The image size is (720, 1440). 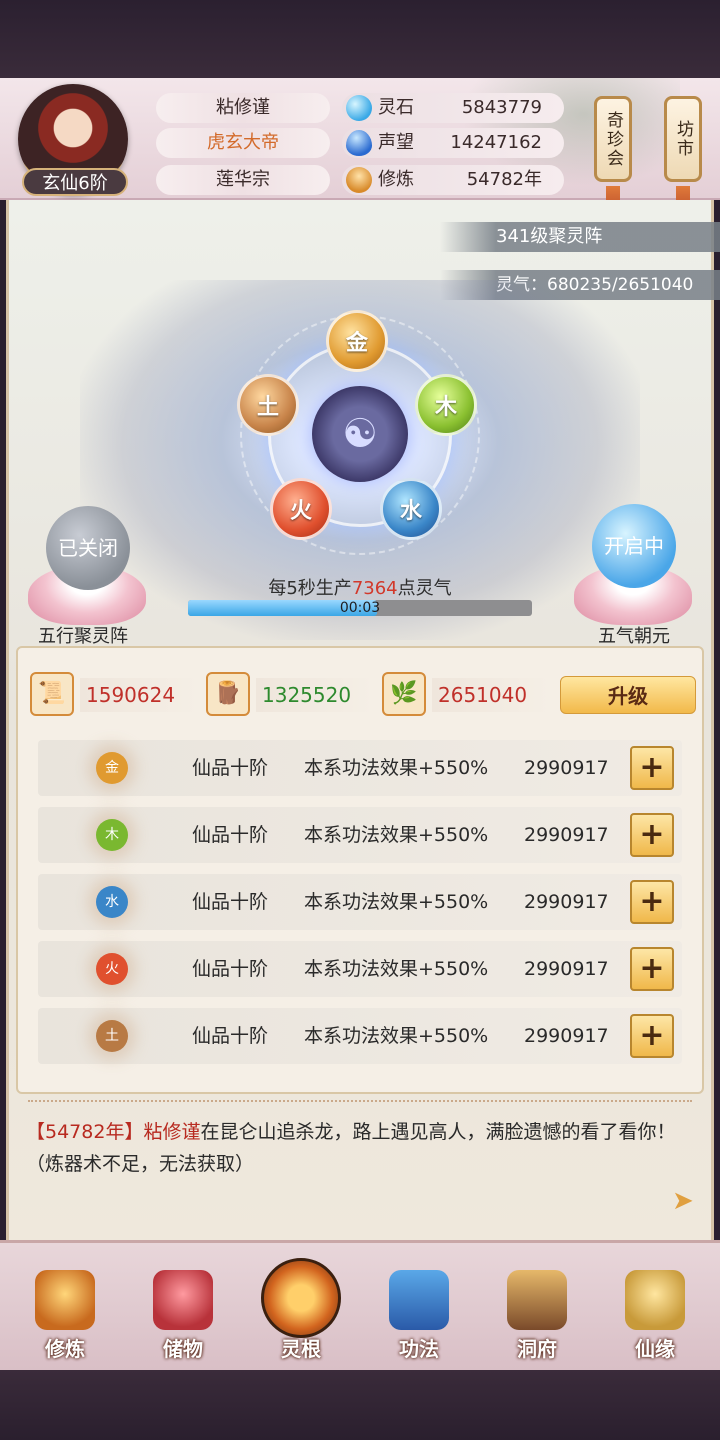 What do you see at coordinates (359, 143) in the screenshot?
I see `reputation-icon` at bounding box center [359, 143].